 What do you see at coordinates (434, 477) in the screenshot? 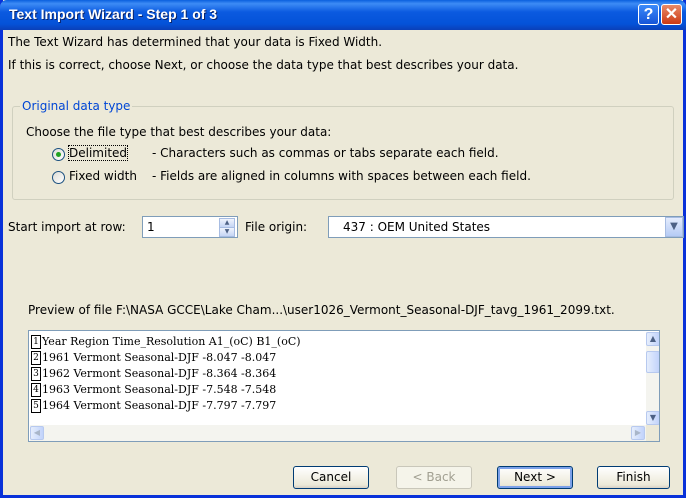
I see `back-button: < Back` at bounding box center [434, 477].